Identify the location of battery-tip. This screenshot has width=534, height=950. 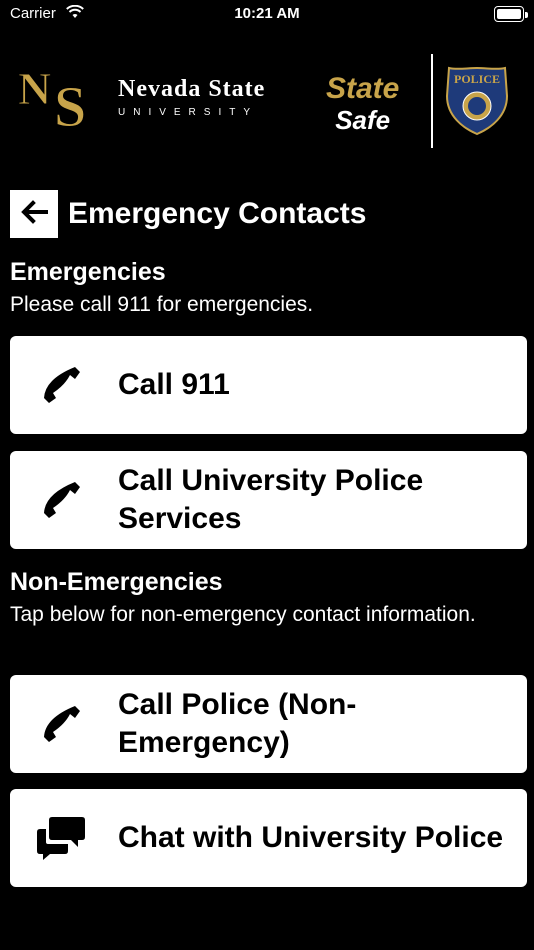
(526, 15).